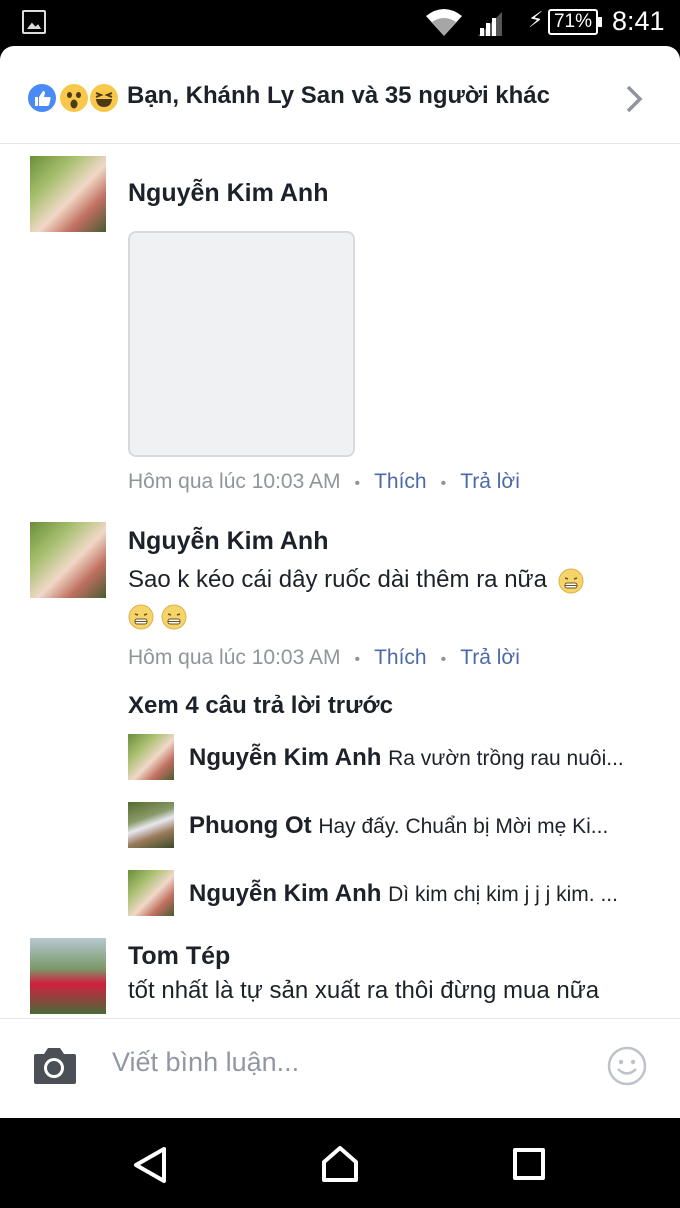 The width and height of the screenshot is (680, 1208). What do you see at coordinates (529, 1164) in the screenshot?
I see `recent-apps-icon` at bounding box center [529, 1164].